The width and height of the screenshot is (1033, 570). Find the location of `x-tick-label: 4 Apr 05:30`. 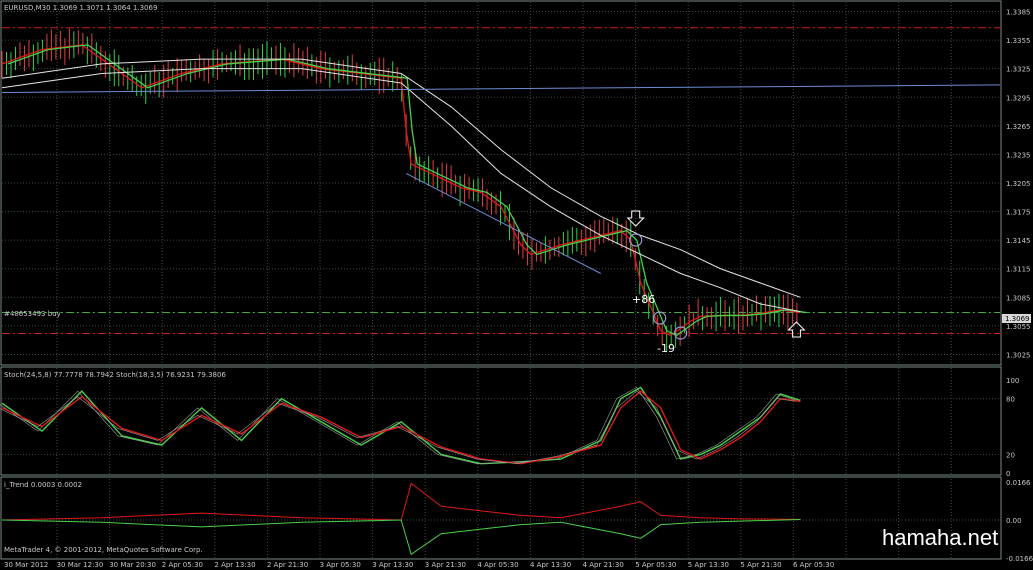

x-tick-label: 4 Apr 05:30 is located at coordinates (497, 565).